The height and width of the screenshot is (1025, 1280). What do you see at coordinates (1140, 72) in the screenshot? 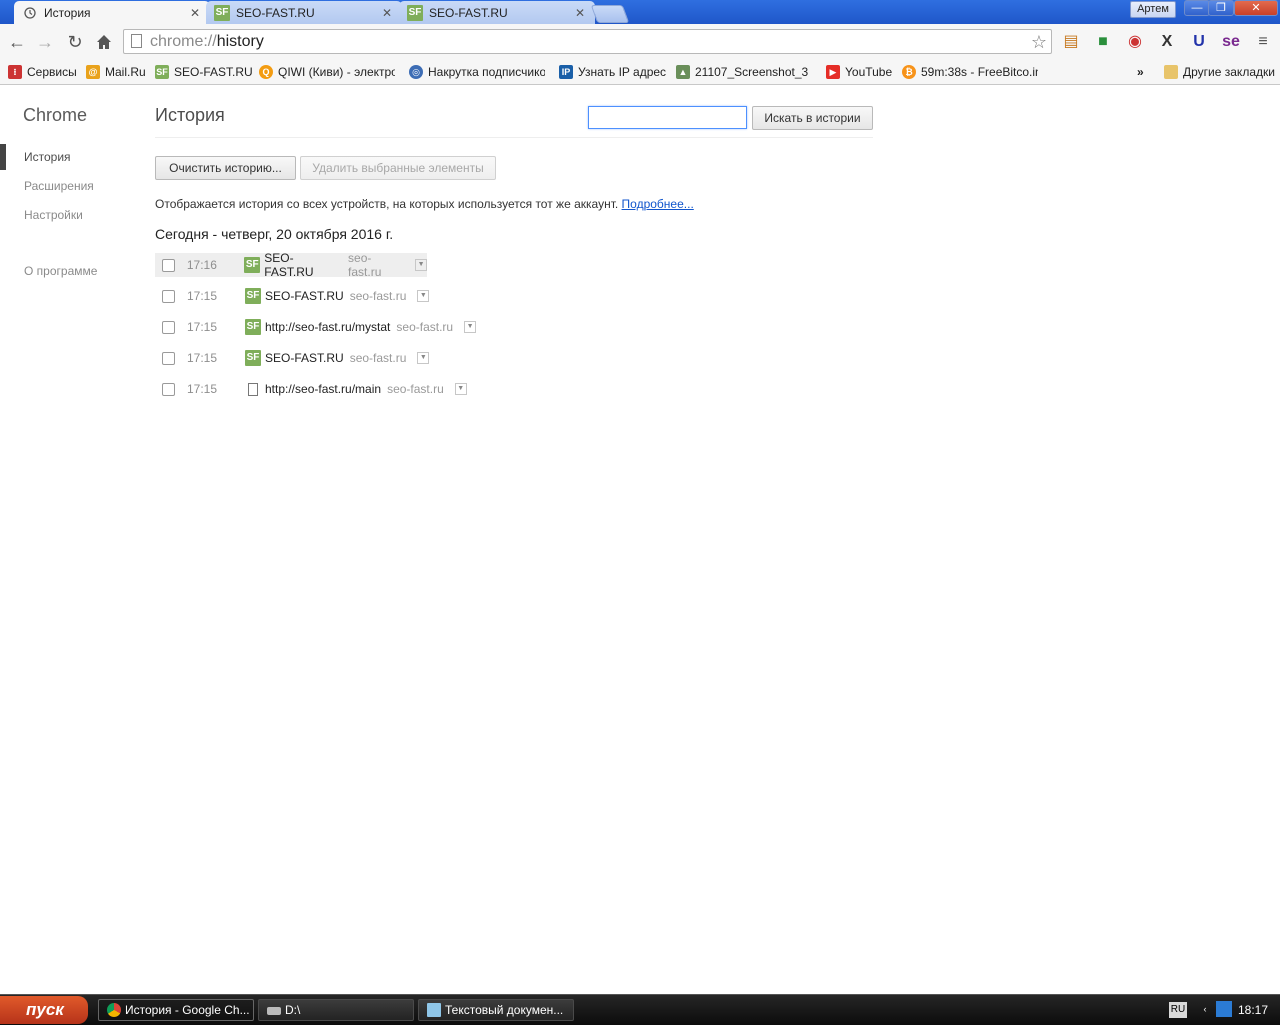
I see `bookmarks-overflow-button: »` at bounding box center [1140, 72].